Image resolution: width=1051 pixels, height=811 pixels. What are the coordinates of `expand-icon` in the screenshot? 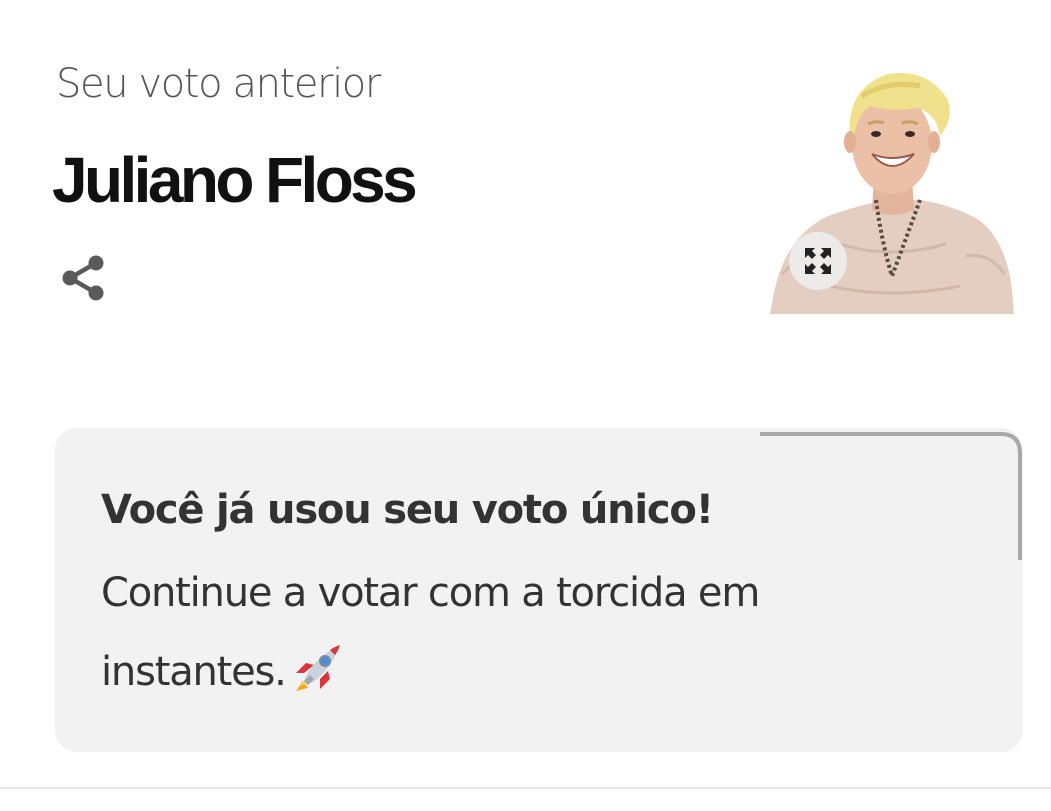 It's located at (818, 261).